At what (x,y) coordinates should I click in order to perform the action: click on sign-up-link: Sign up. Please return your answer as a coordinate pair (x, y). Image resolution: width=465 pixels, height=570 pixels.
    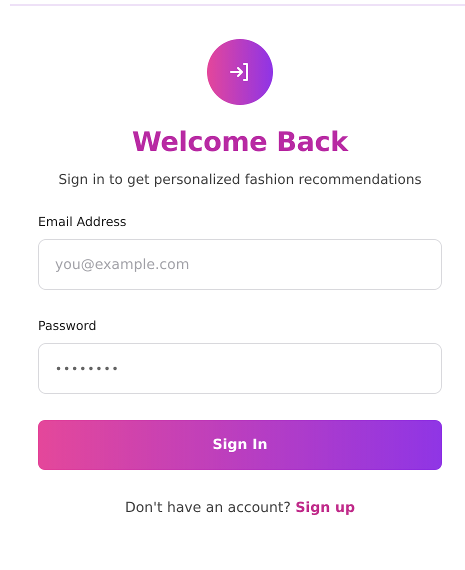
    Looking at the image, I should click on (325, 508).